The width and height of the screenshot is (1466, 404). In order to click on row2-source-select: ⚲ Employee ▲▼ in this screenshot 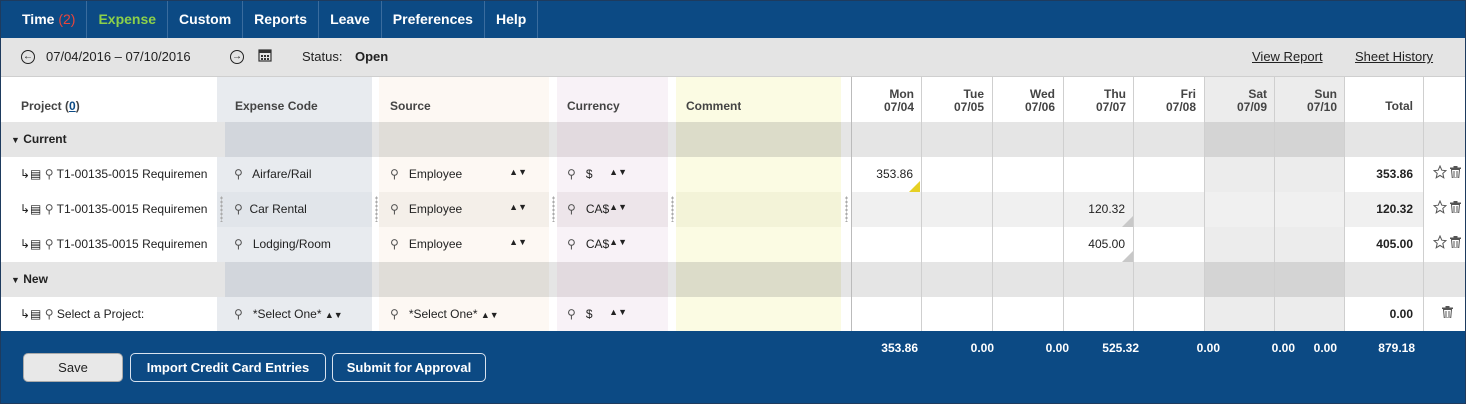, I will do `click(462, 209)`.